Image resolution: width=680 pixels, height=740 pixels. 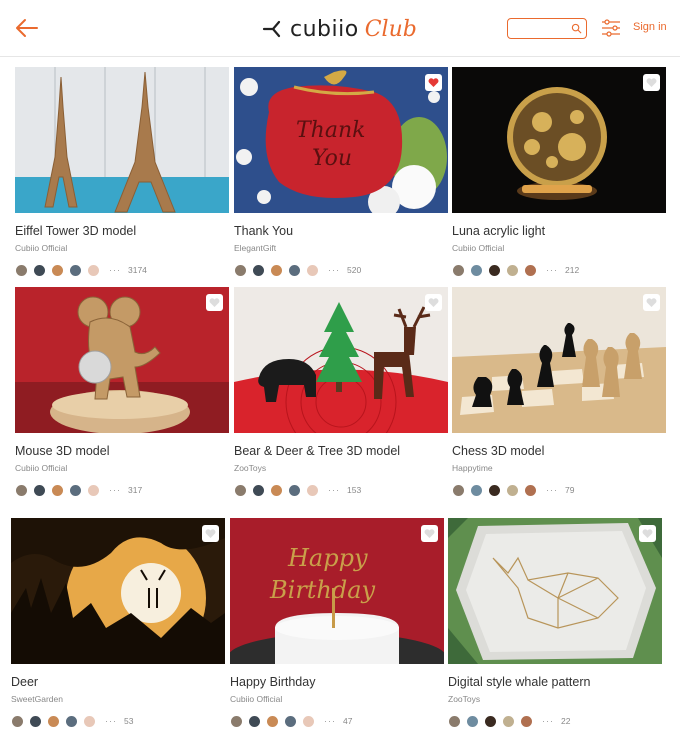 What do you see at coordinates (62, 451) in the screenshot?
I see `card-title: Mouse 3D model` at bounding box center [62, 451].